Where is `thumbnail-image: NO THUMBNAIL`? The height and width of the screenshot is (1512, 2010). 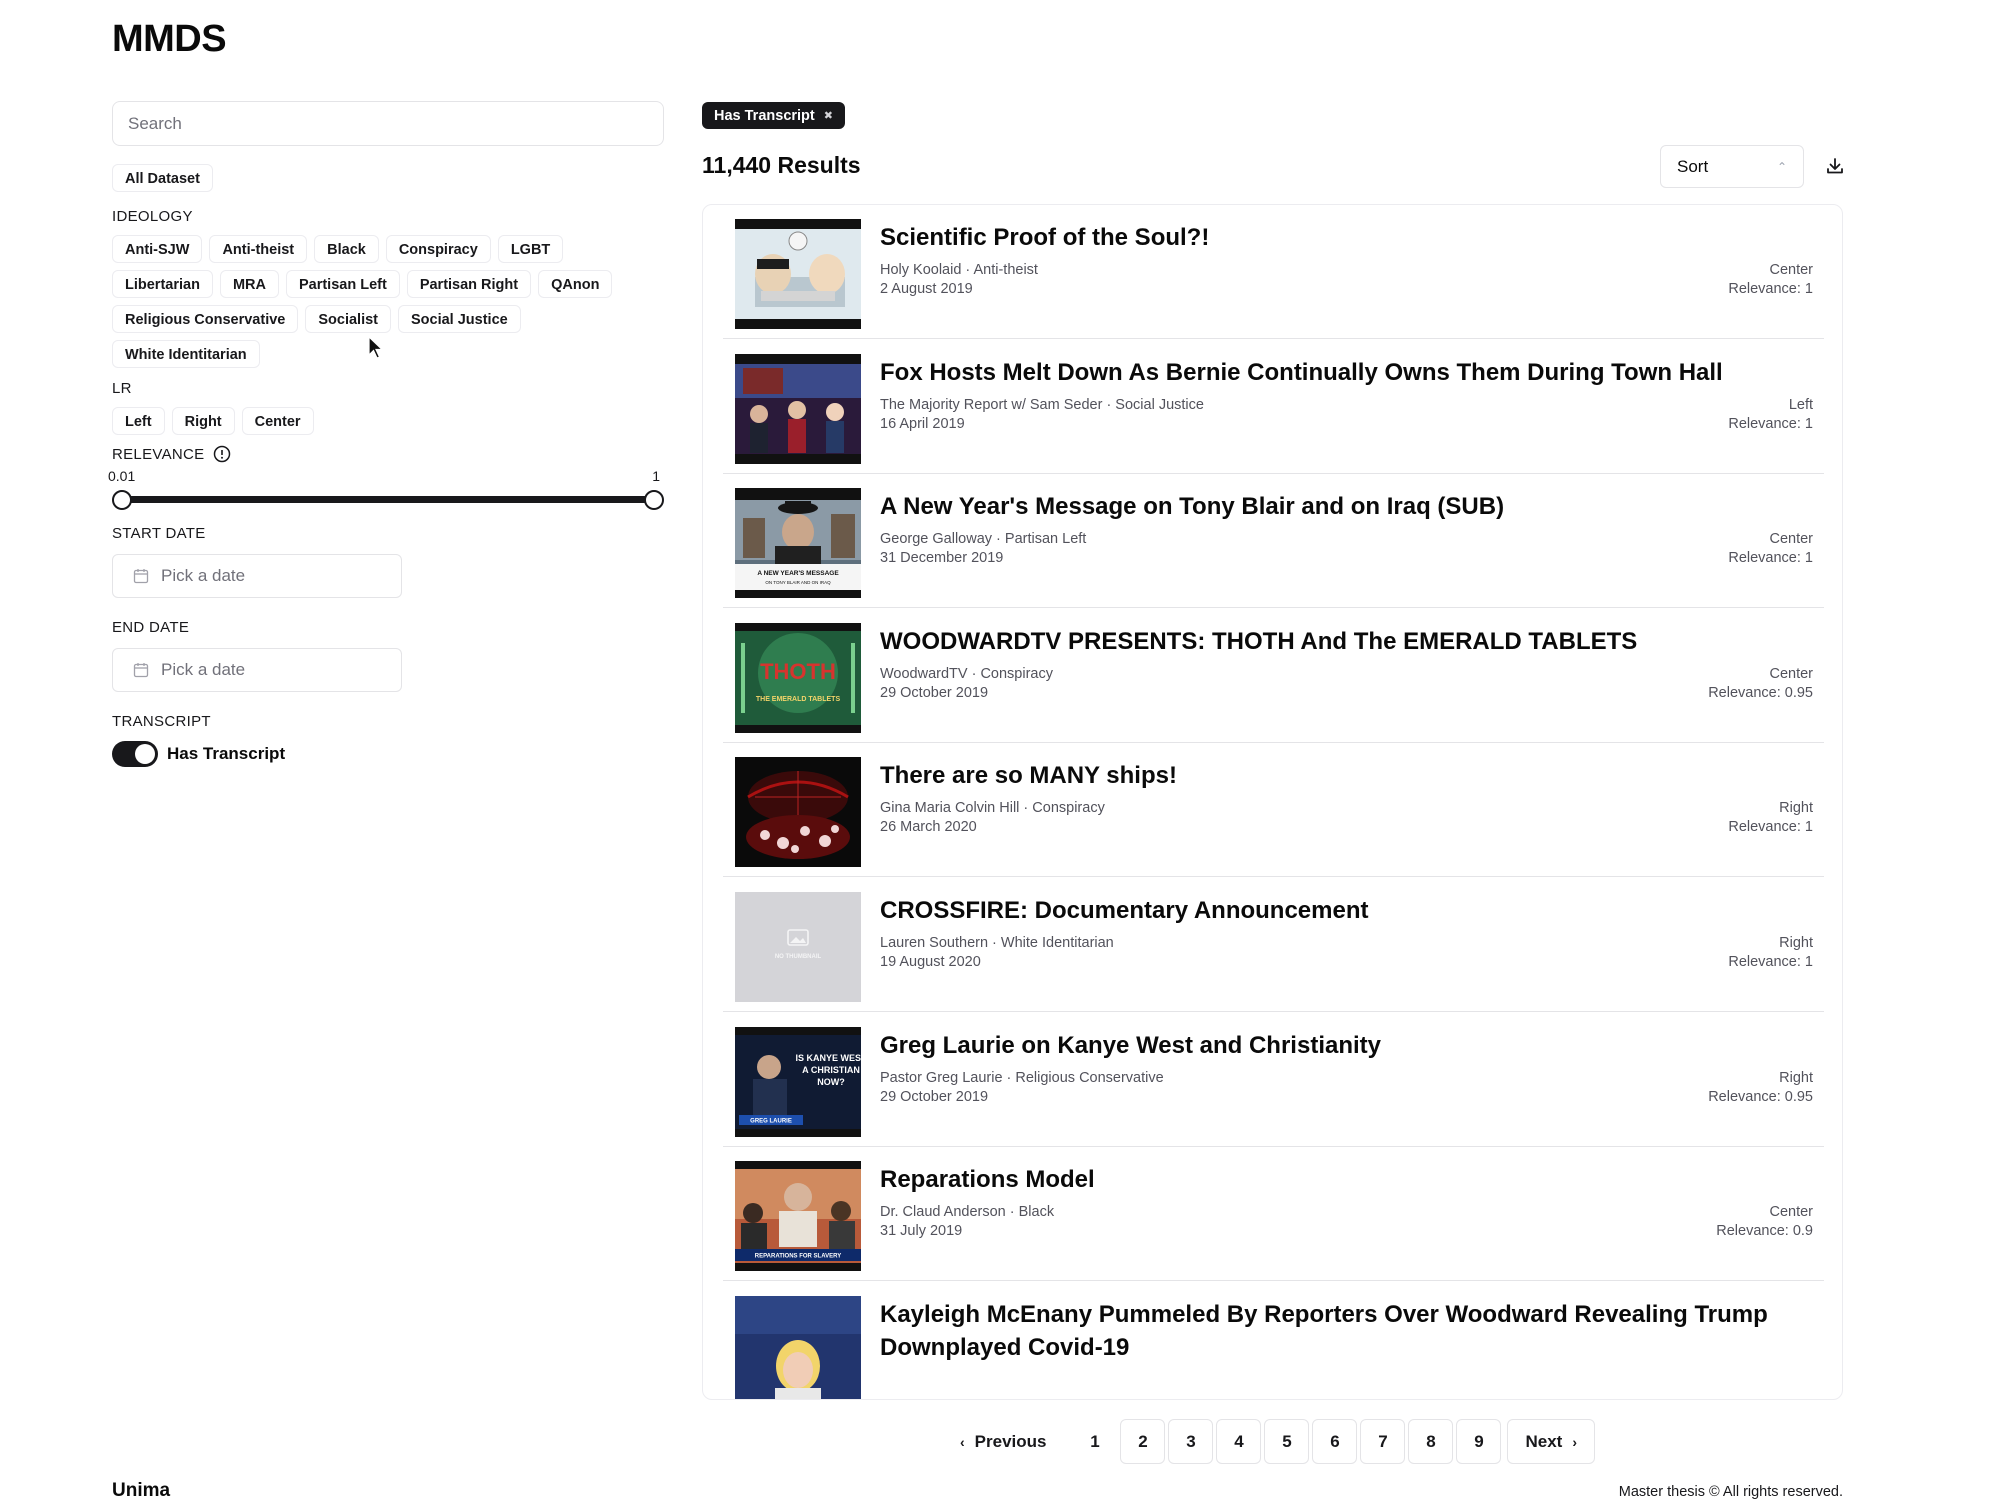 thumbnail-image: NO THUMBNAIL is located at coordinates (798, 947).